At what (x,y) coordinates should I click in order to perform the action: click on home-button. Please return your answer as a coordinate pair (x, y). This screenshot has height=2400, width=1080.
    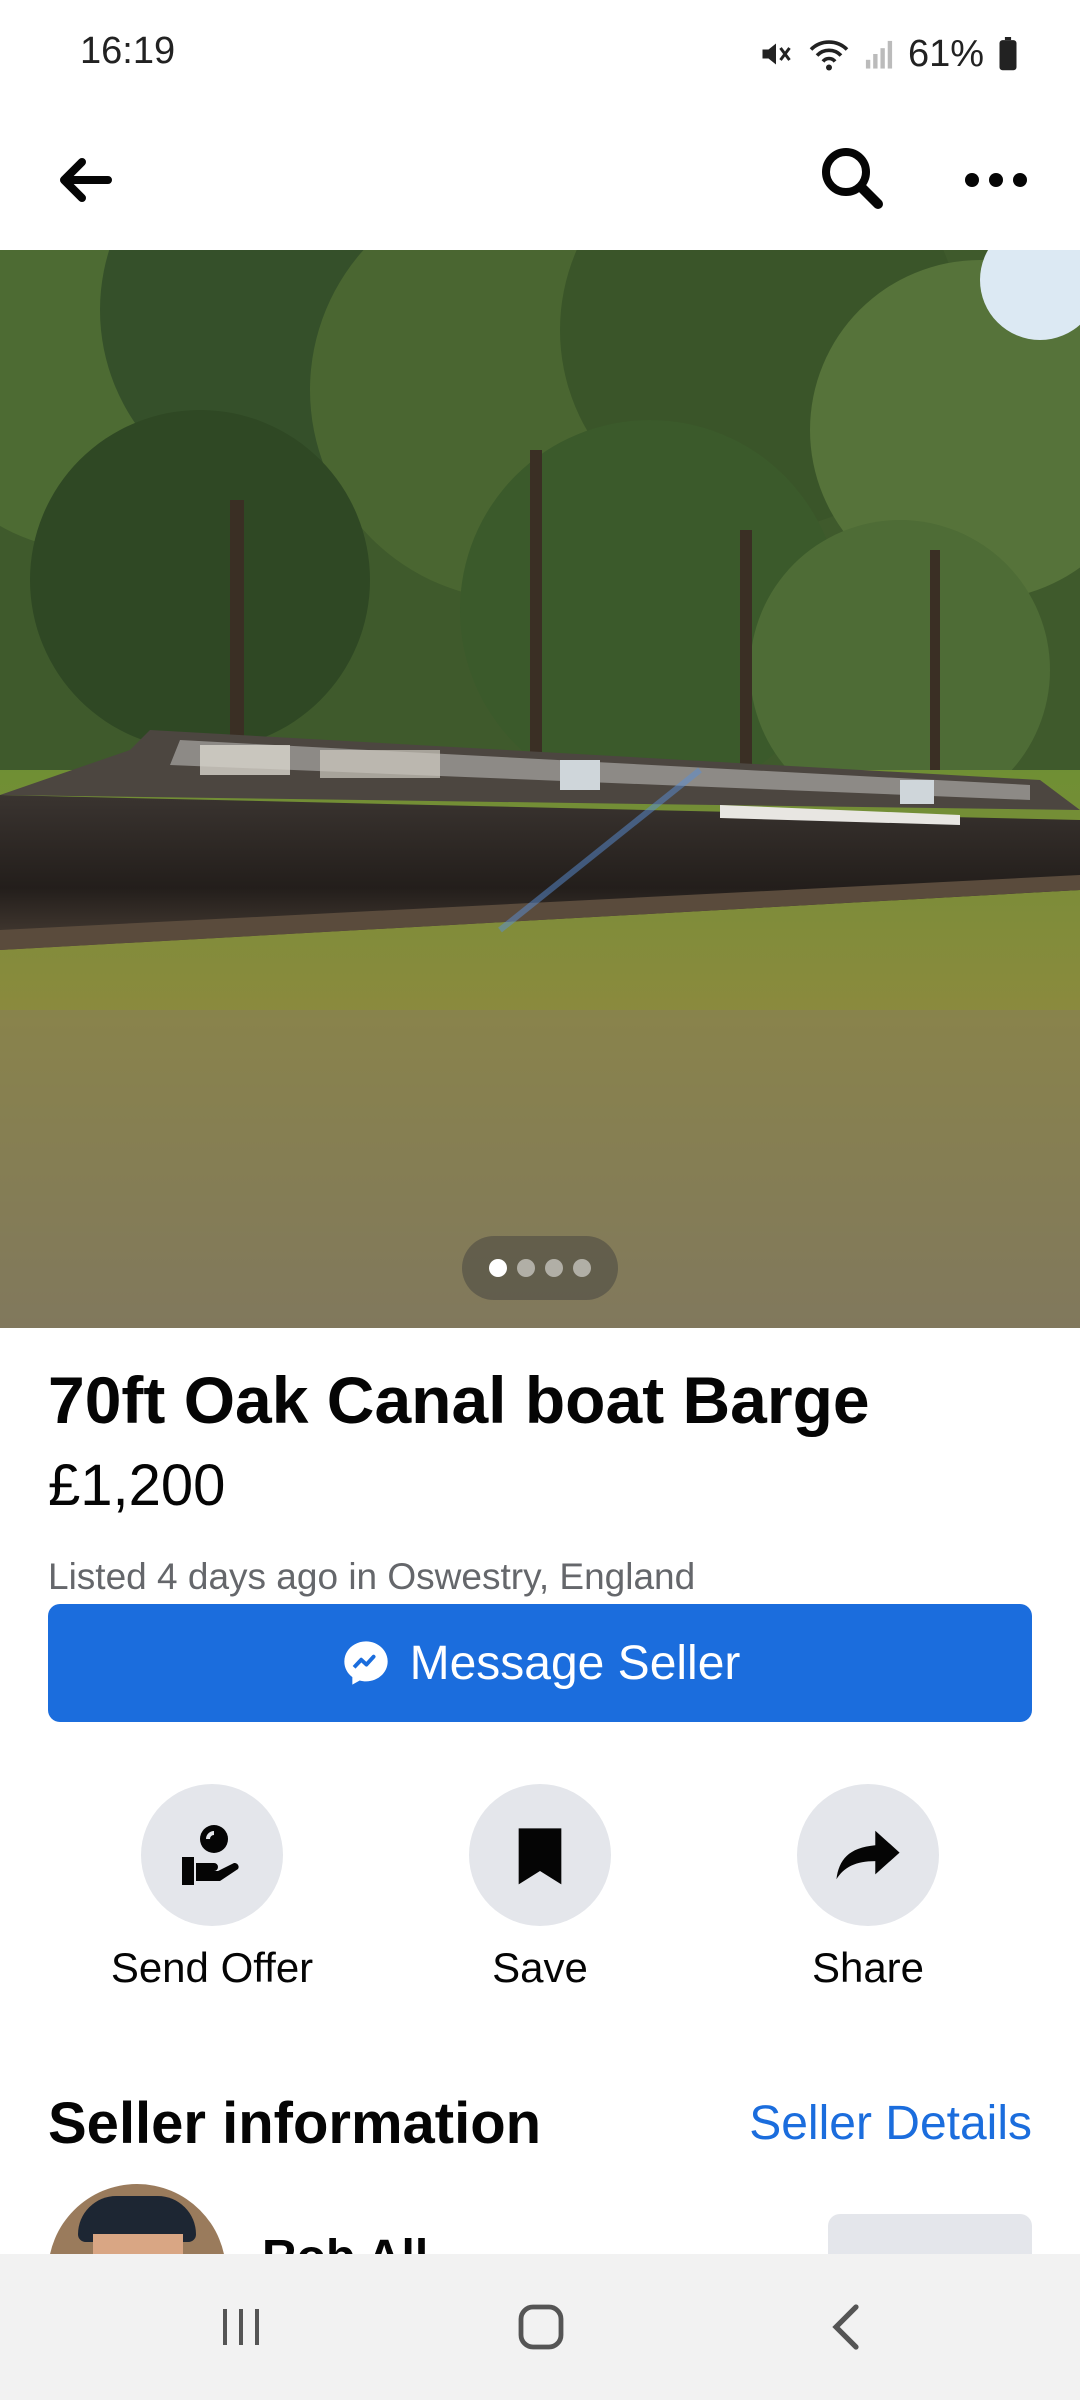
    Looking at the image, I should click on (541, 2327).